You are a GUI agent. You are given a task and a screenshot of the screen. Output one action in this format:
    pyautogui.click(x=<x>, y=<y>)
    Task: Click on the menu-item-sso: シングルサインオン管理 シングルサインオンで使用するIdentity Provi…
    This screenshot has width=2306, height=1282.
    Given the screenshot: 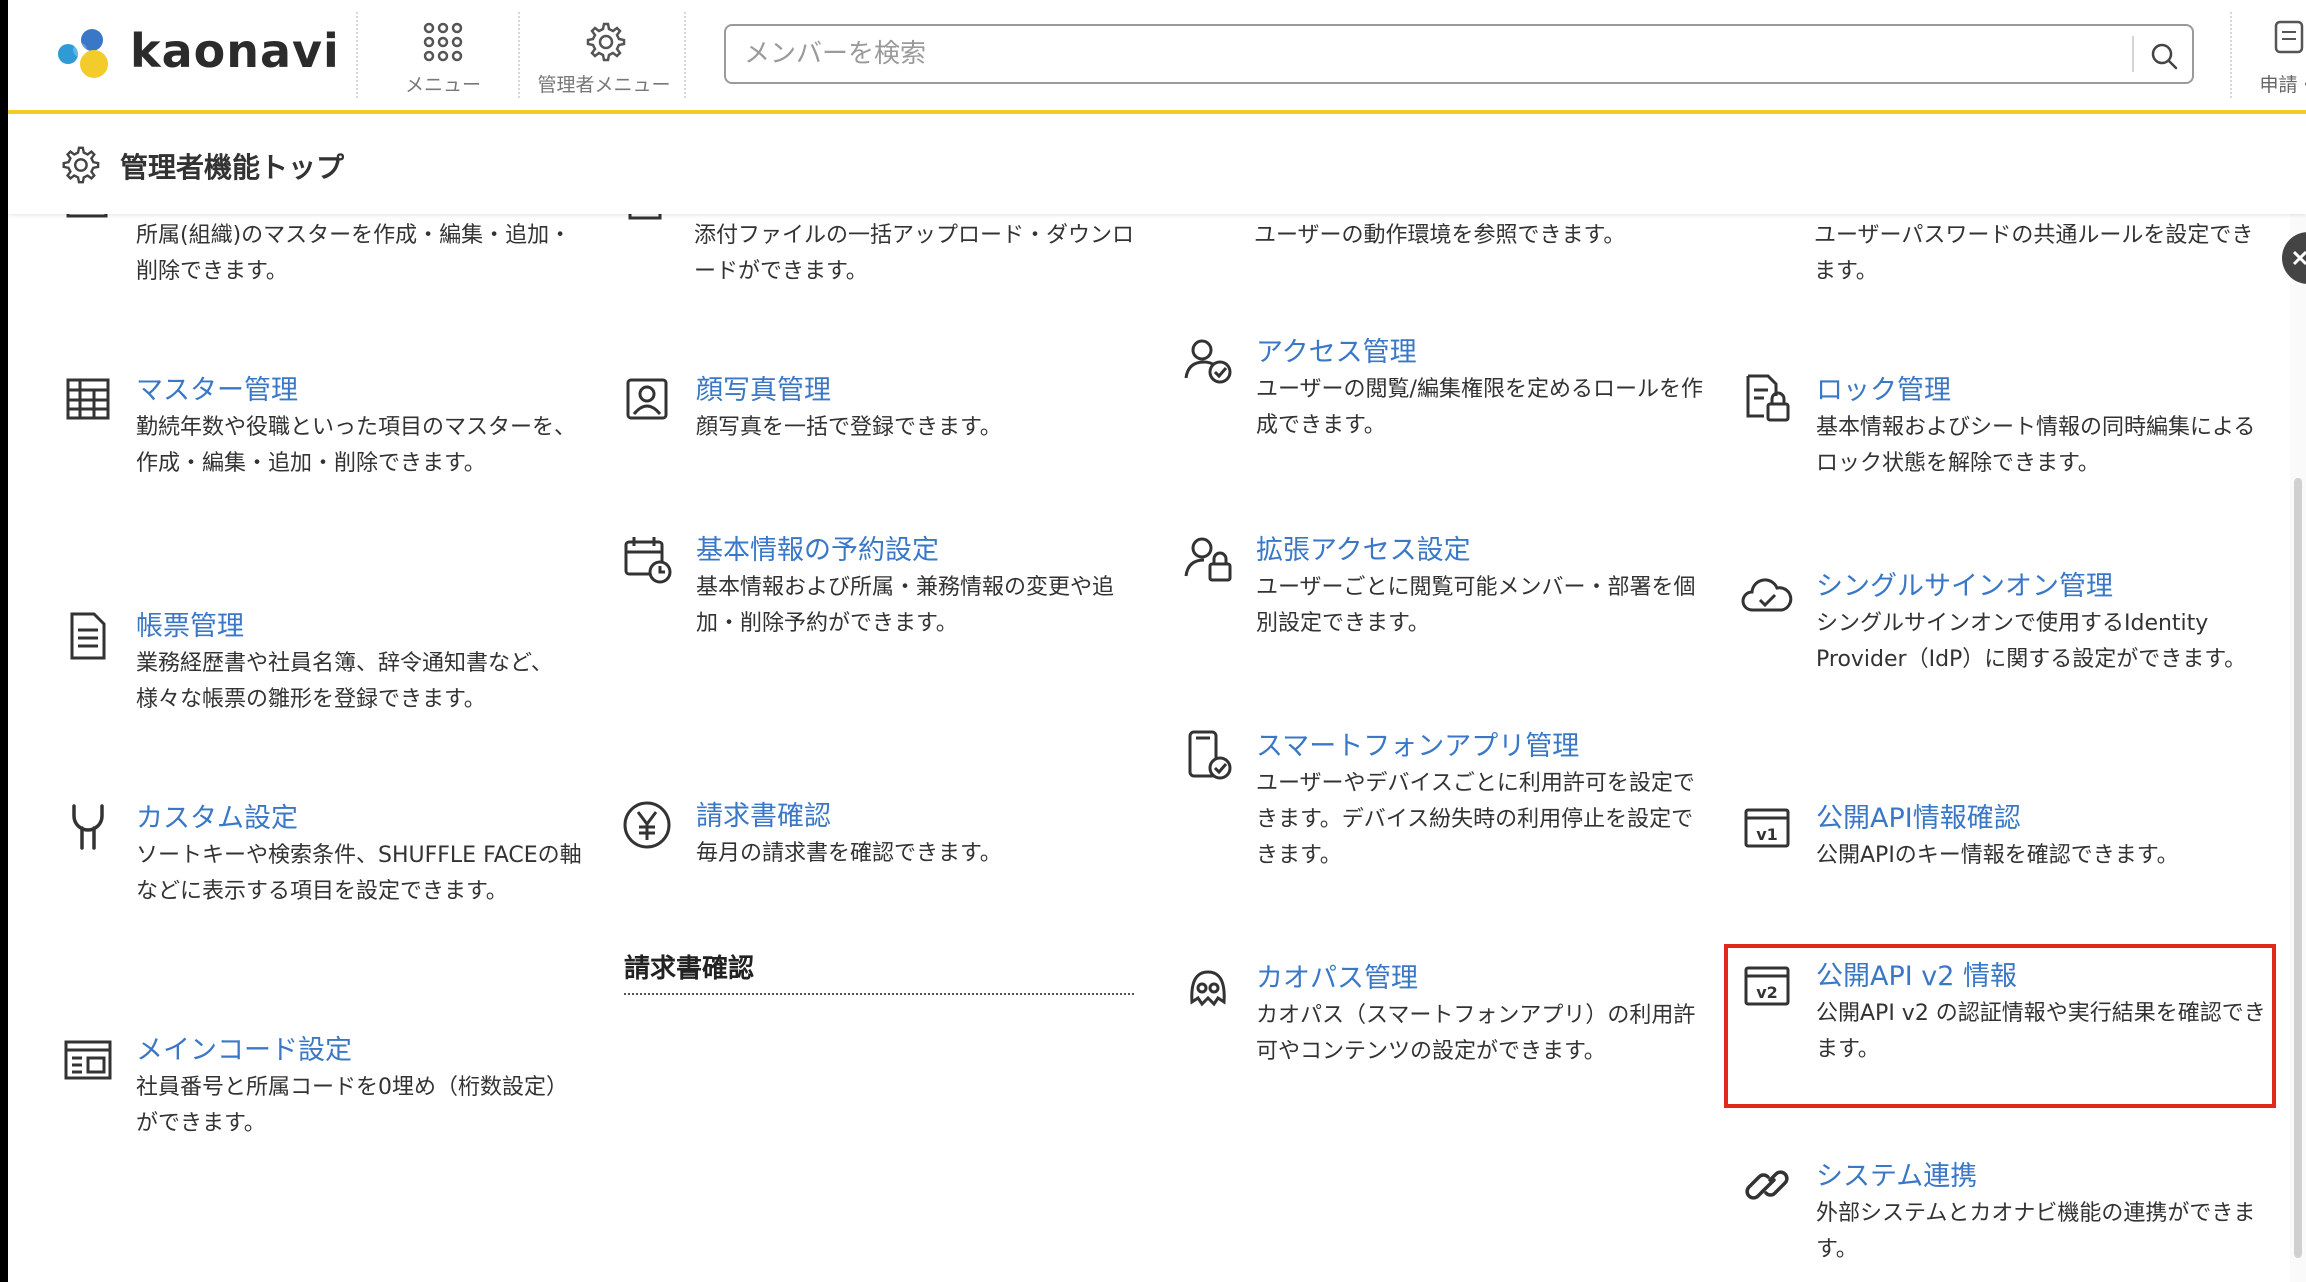 What is the action you would take?
    pyautogui.click(x=2003, y=623)
    